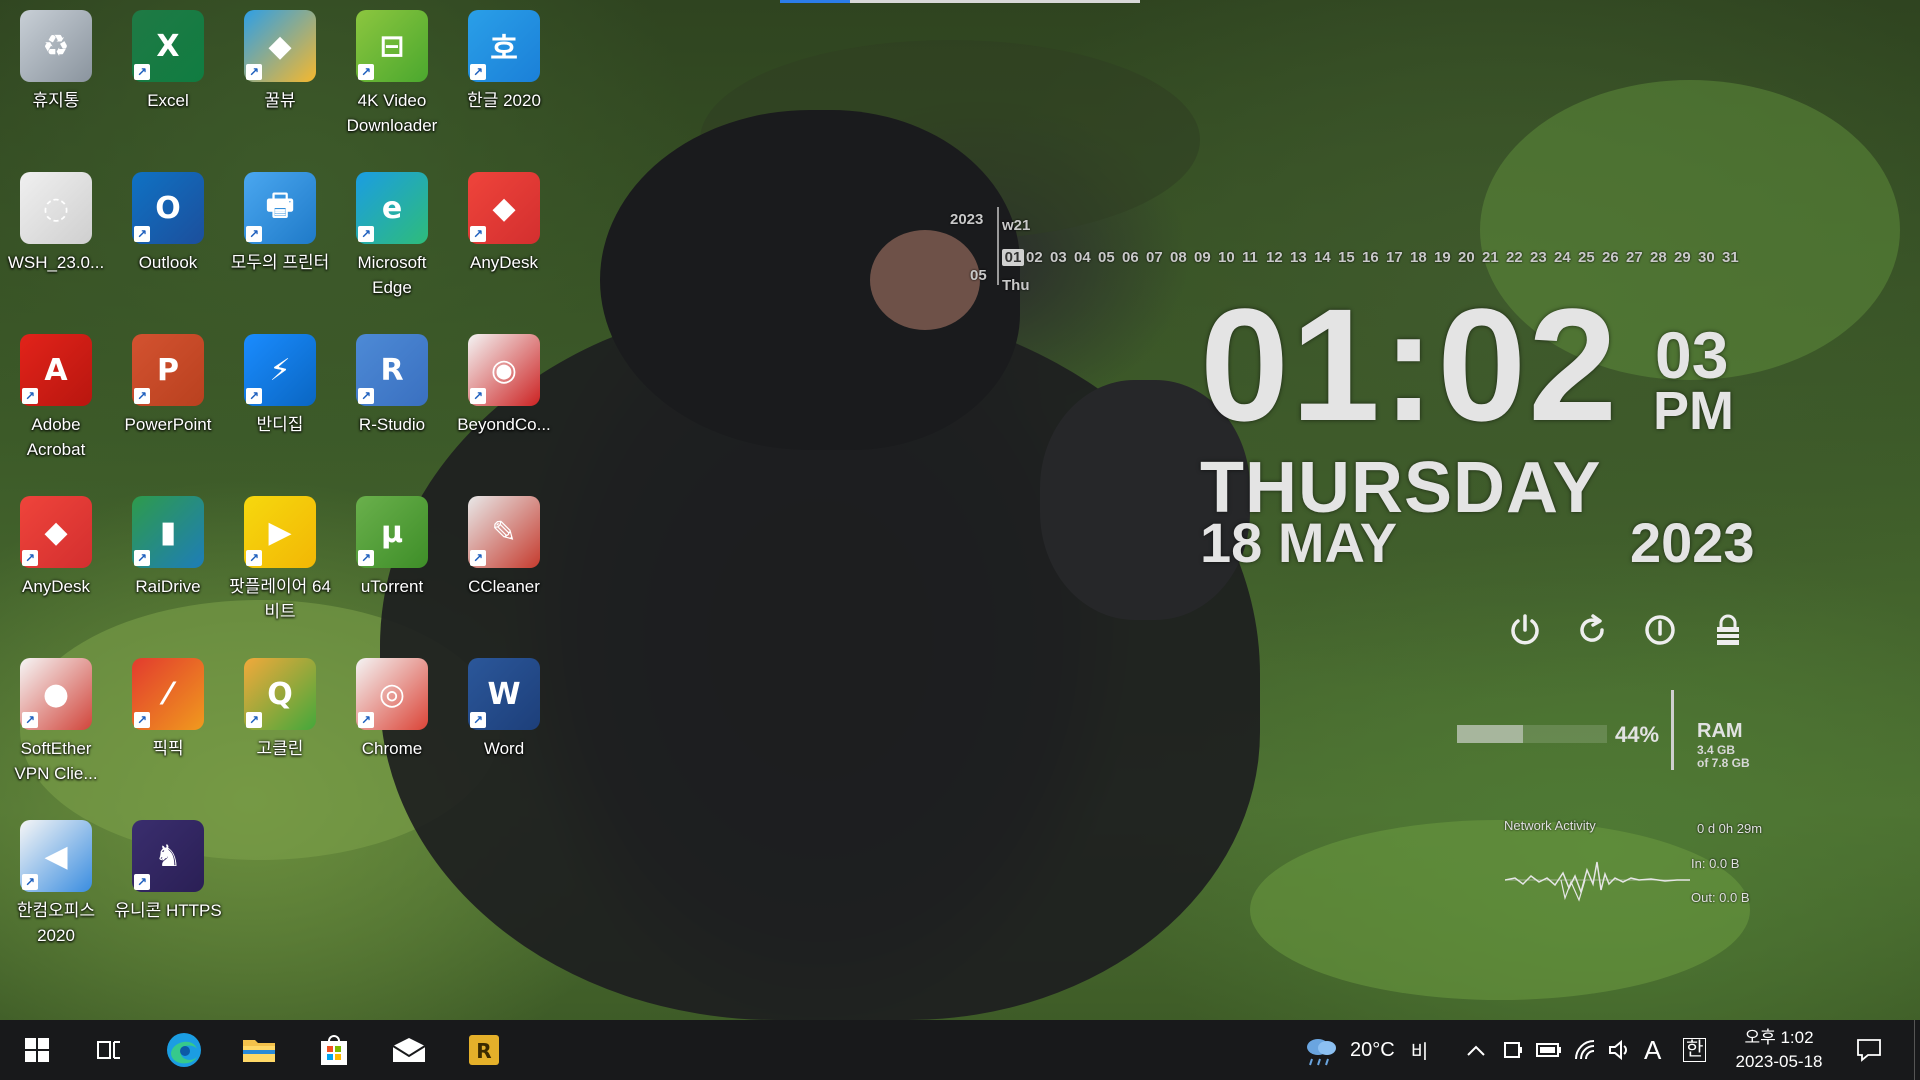 This screenshot has height=1080, width=1920. I want to click on tray-device-icon-button, so click(1513, 1050).